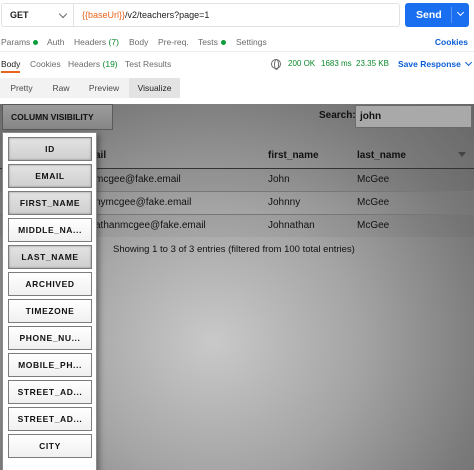 The width and height of the screenshot is (474, 470). What do you see at coordinates (138, 42) in the screenshot?
I see `tab-body: Body` at bounding box center [138, 42].